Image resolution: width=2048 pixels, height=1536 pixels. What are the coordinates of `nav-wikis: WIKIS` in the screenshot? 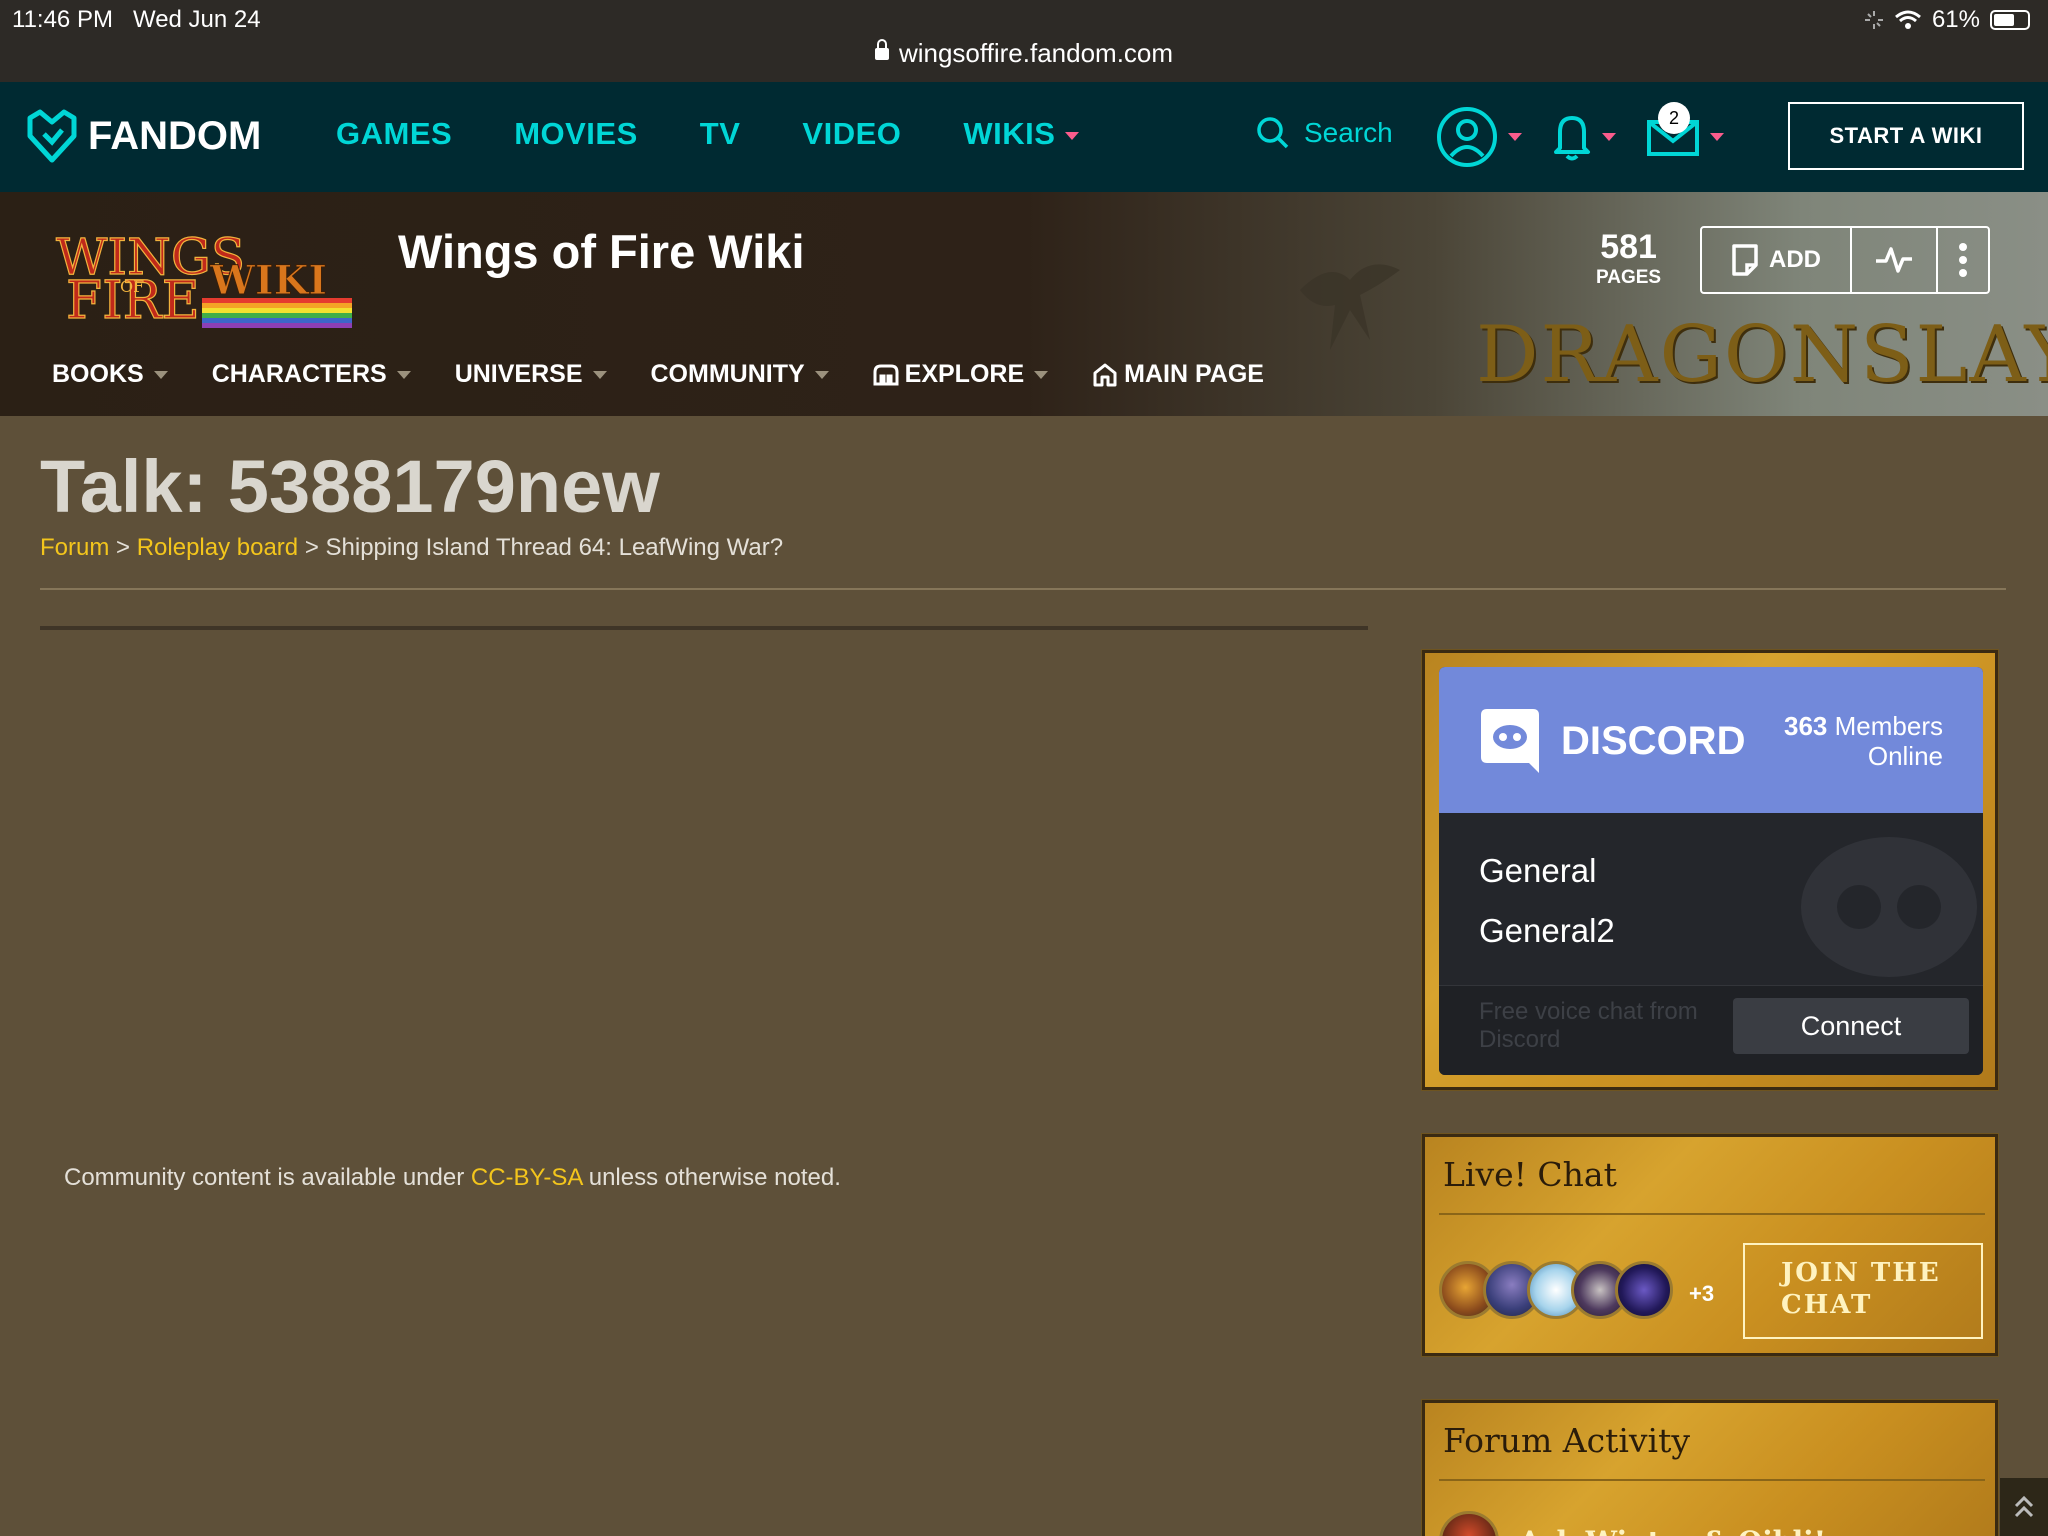 It's located at (1009, 133).